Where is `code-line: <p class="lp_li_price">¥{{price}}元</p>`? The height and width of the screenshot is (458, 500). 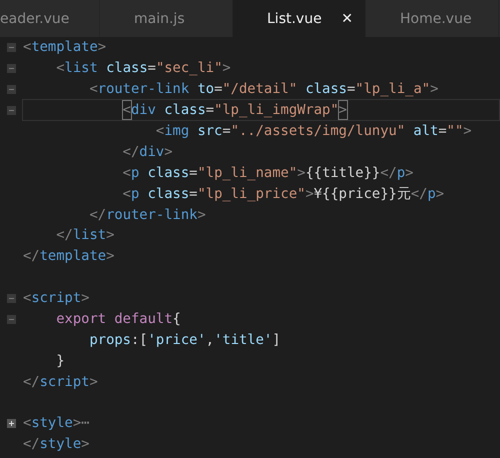
code-line: <p class="lp_li_price">¥{{price}}元</p> is located at coordinates (284, 194).